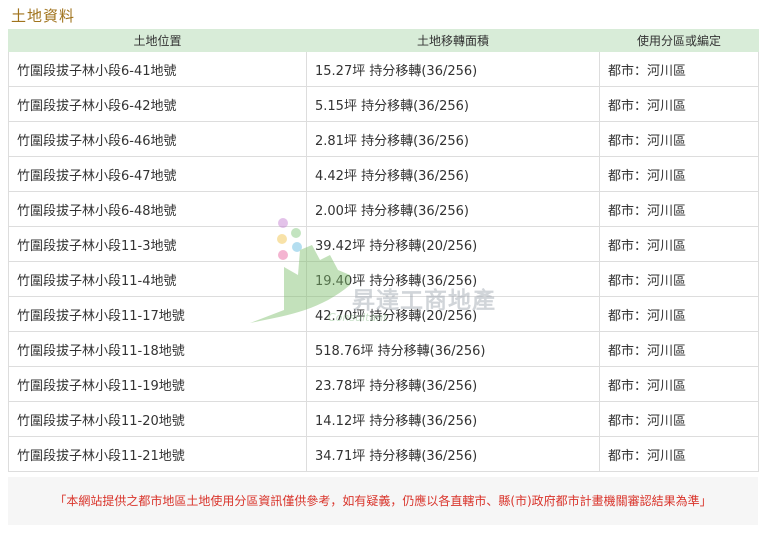 The height and width of the screenshot is (541, 765). Describe the element at coordinates (157, 244) in the screenshot. I see `cell-land-location: 竹圍段拔子林小段11-3地號` at that location.